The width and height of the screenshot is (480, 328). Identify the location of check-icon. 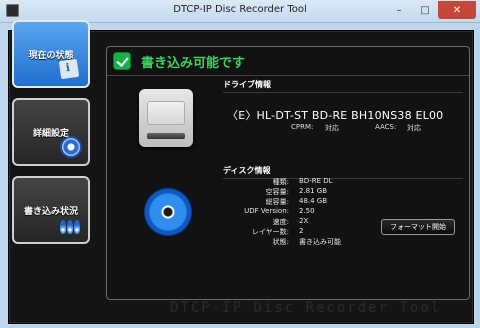
(122, 61).